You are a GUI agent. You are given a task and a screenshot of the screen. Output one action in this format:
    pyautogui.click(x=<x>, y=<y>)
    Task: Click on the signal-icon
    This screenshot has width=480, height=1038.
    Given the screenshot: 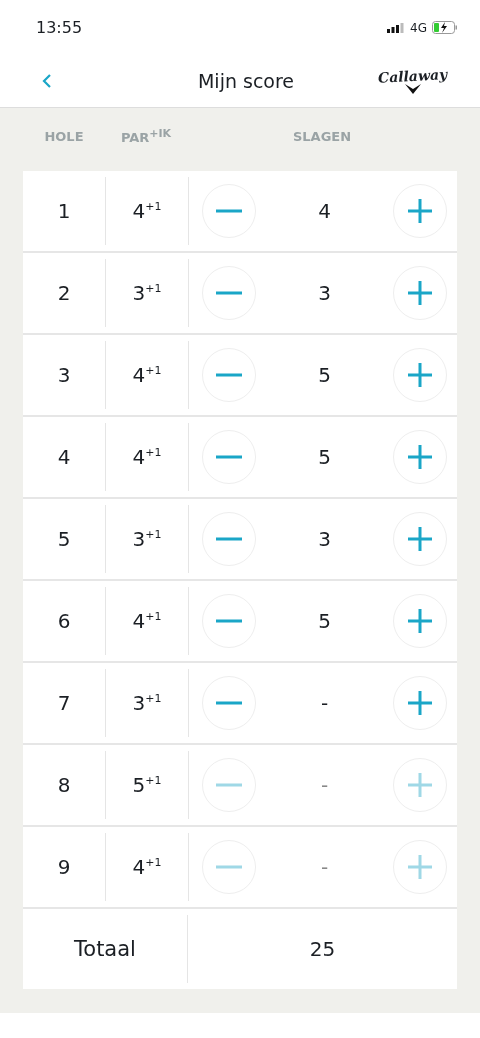 What is the action you would take?
    pyautogui.click(x=396, y=27)
    